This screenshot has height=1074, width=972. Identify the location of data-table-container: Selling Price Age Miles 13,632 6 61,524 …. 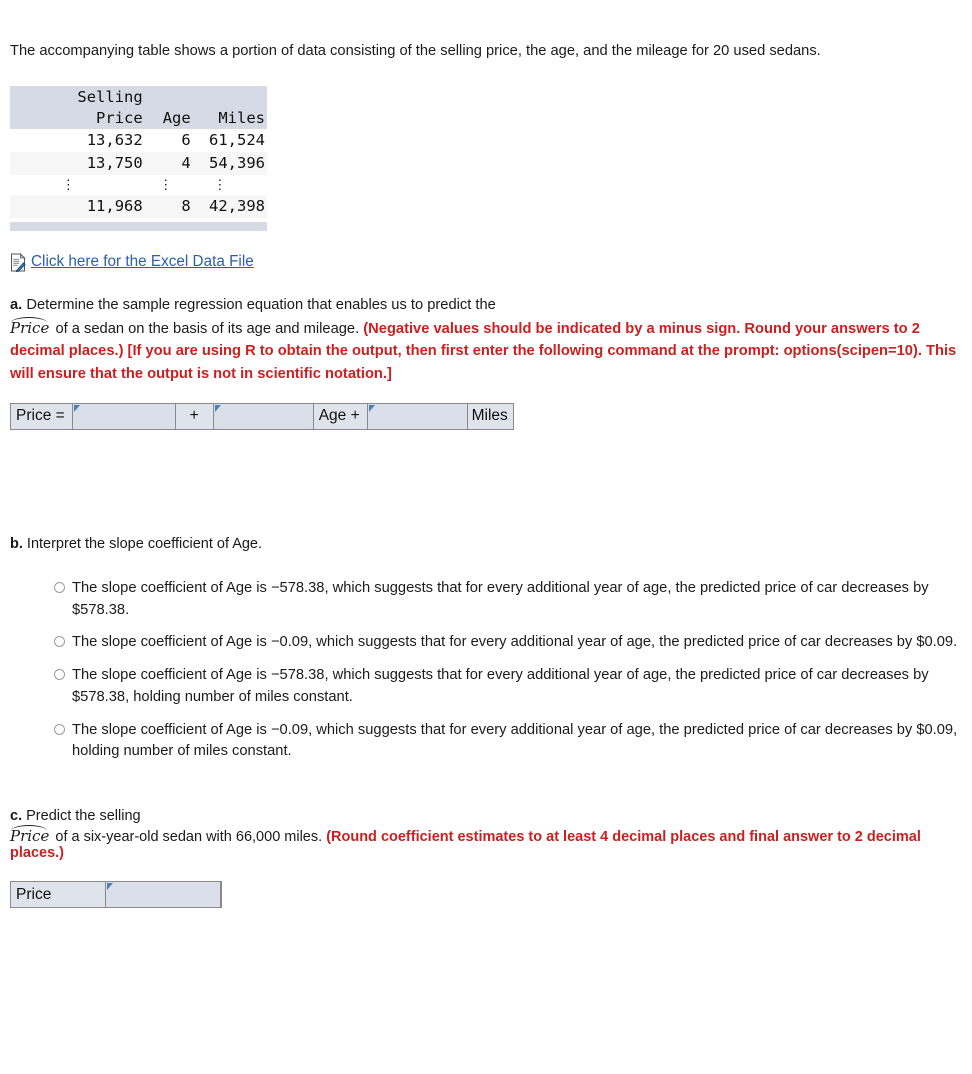
(138, 158).